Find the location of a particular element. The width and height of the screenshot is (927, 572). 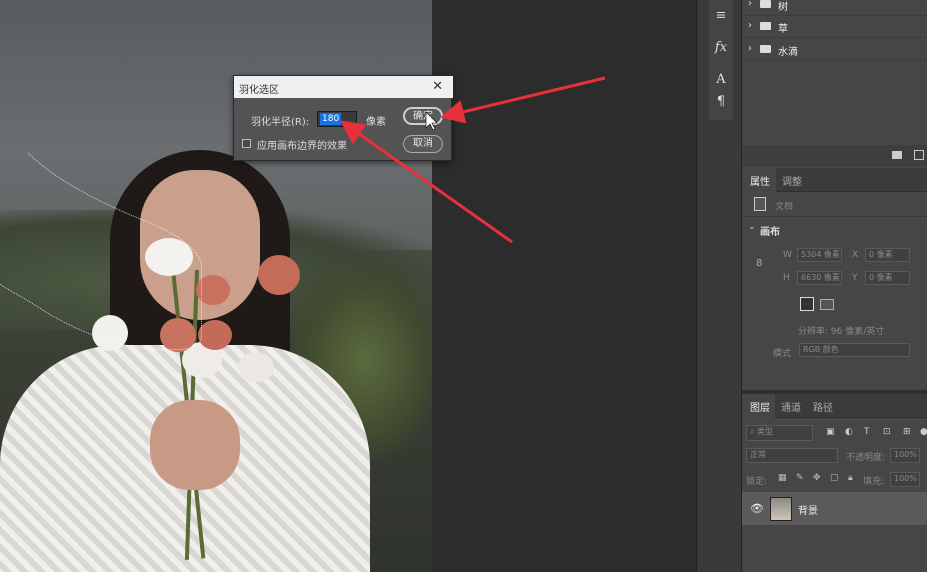

resolution-text: 分辨率: 96 像素/英寸 is located at coordinates (841, 332).